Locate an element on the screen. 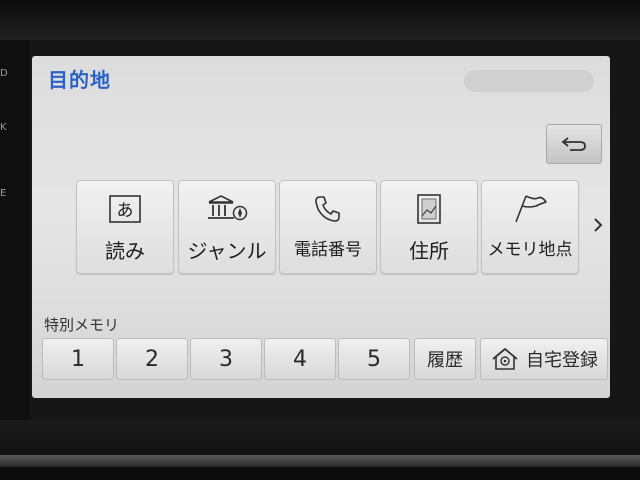  tile-label: メモリ地点 is located at coordinates (530, 250).